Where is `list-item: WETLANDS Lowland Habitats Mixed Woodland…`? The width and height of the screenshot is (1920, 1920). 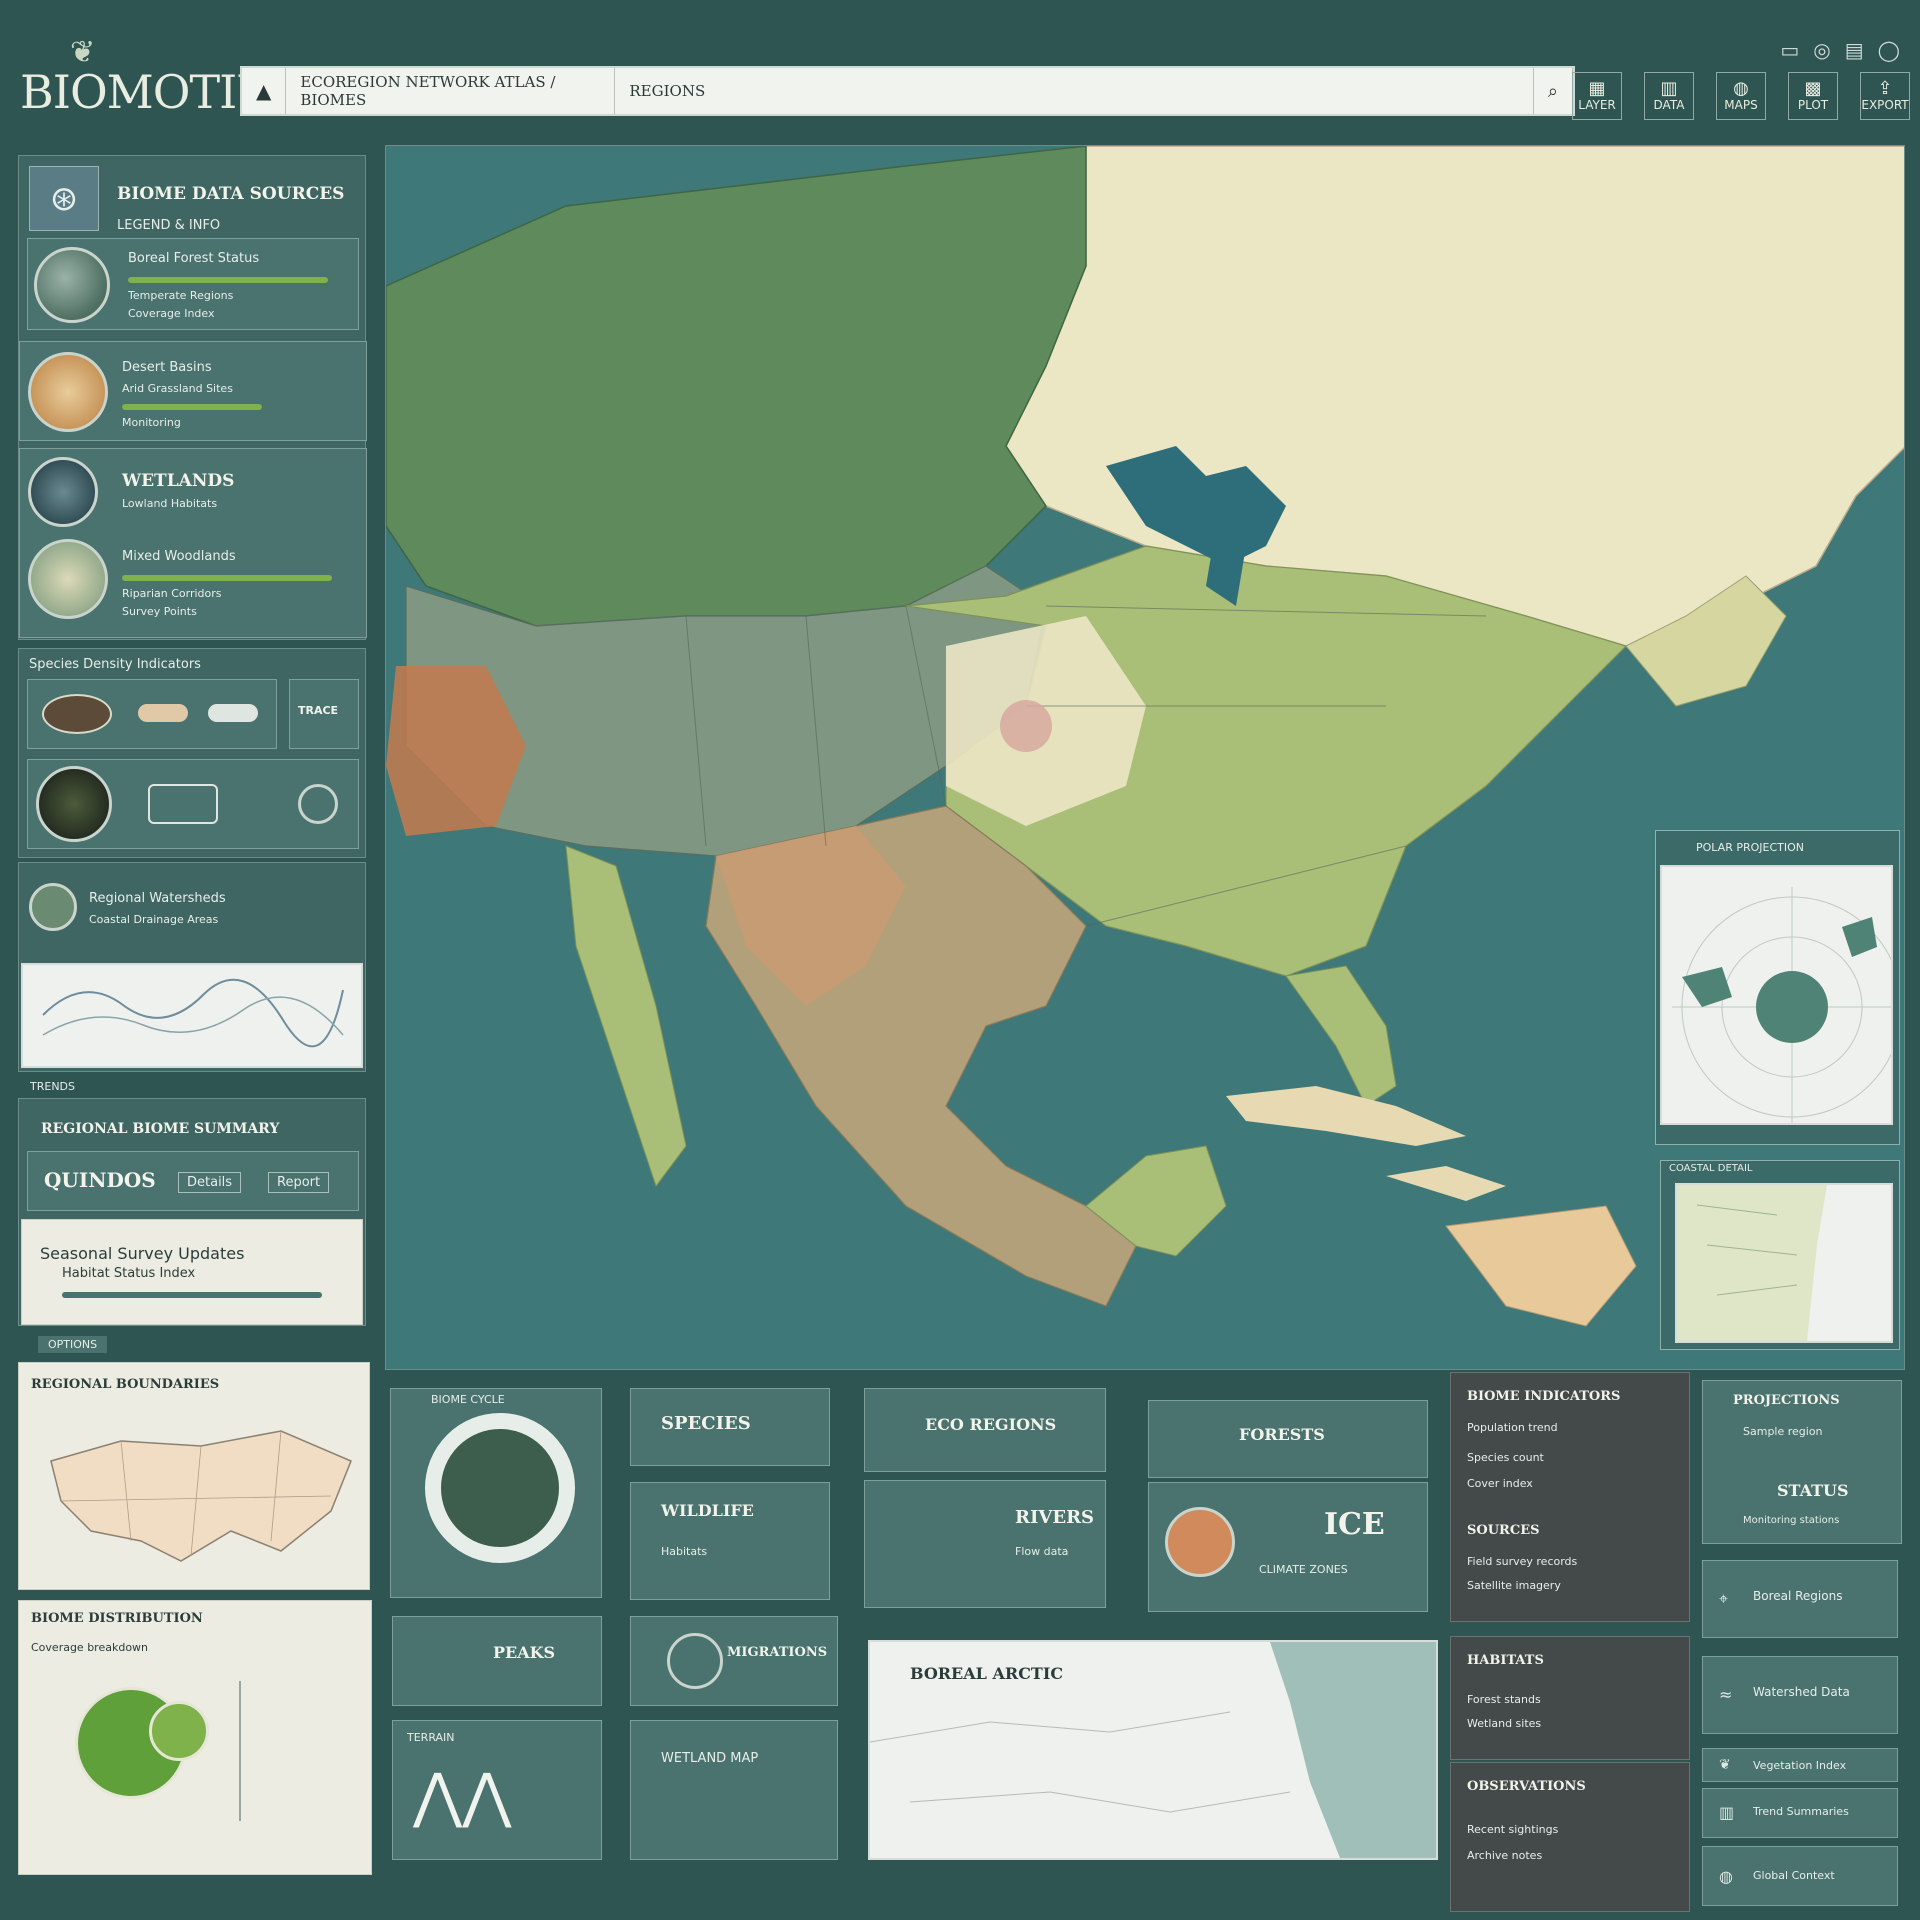
list-item: WETLANDS Lowland Habitats Mixed Woodland… is located at coordinates (193, 543).